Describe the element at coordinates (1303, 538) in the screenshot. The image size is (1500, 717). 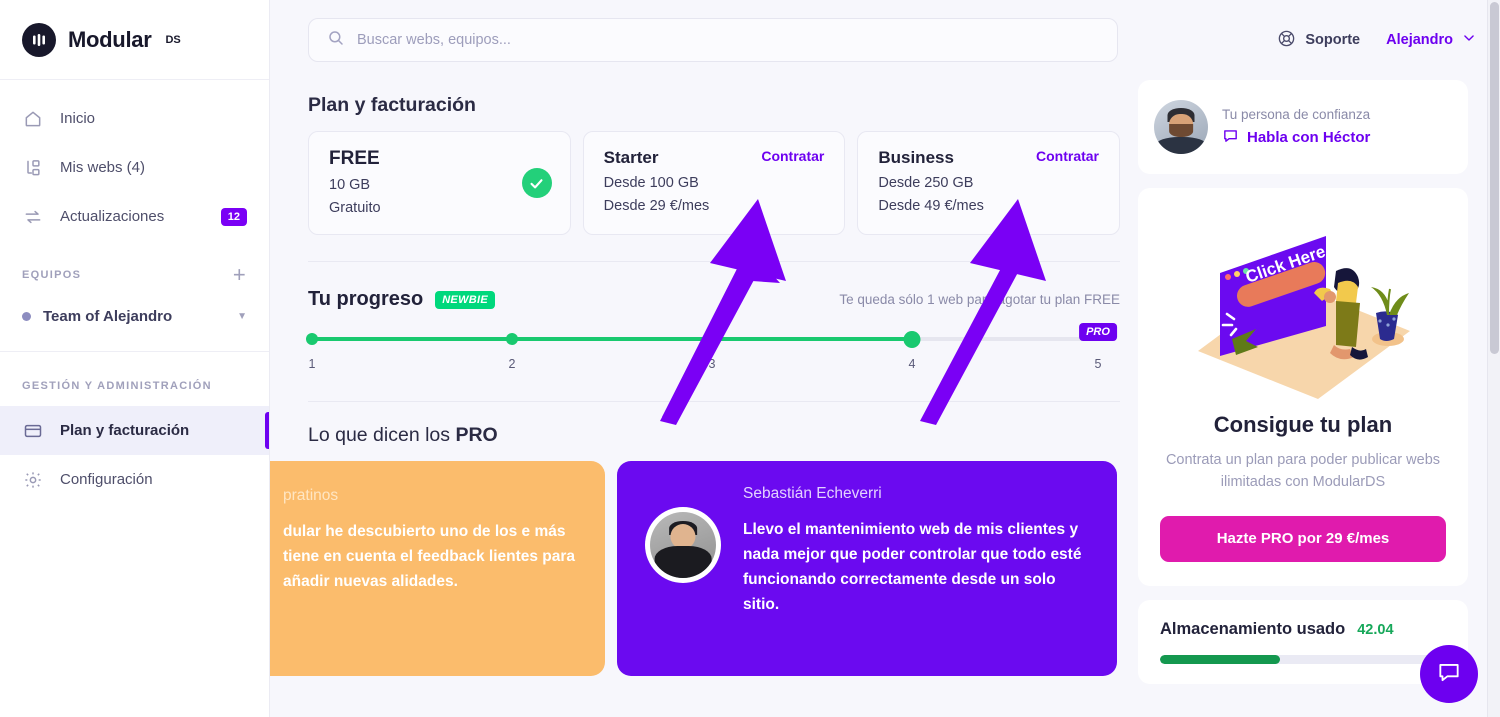
I see `hazte-pro-button: Hazte PRO por 29 €/mes` at that location.